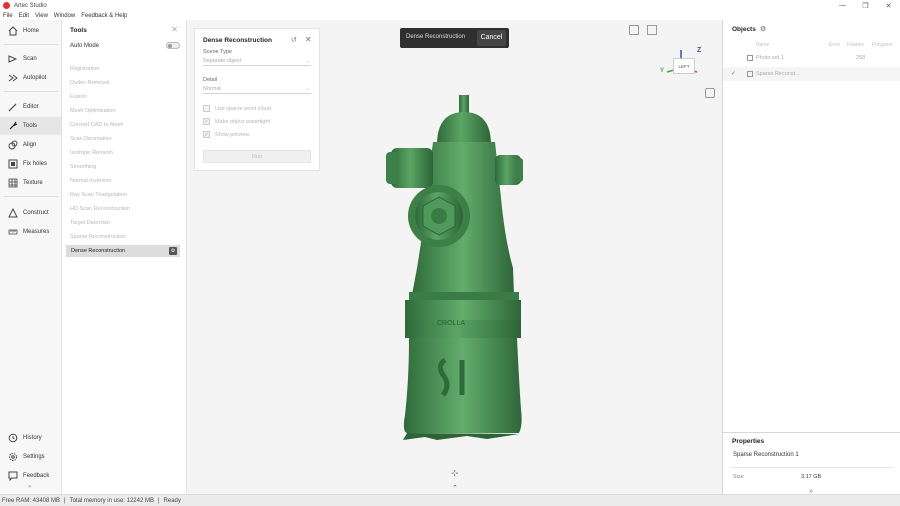  I want to click on tool-settings-icon: ⚙, so click(173, 251).